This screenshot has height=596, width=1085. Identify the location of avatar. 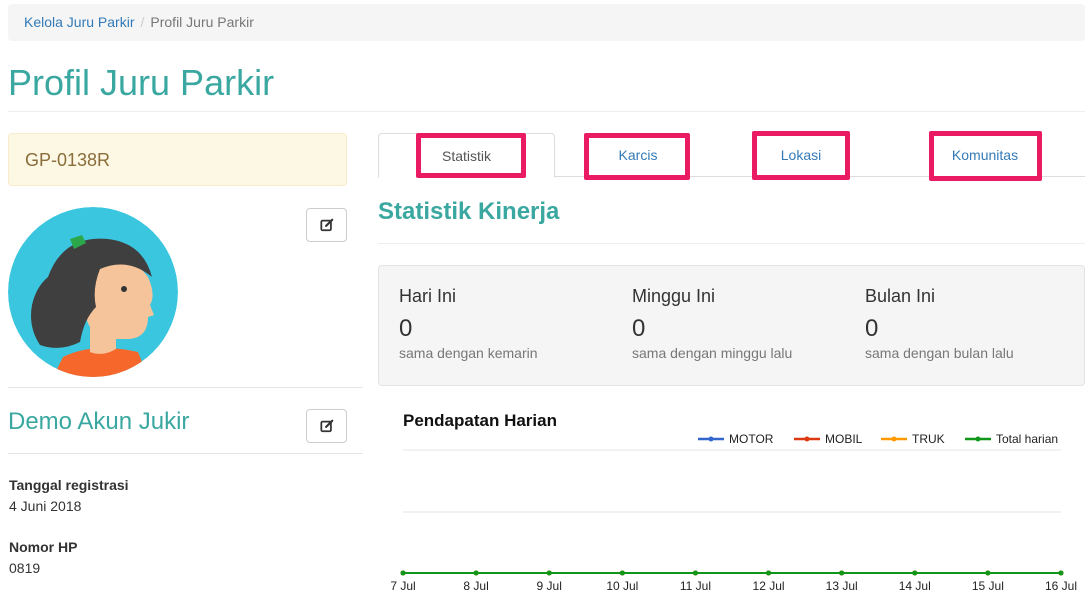
(93, 292).